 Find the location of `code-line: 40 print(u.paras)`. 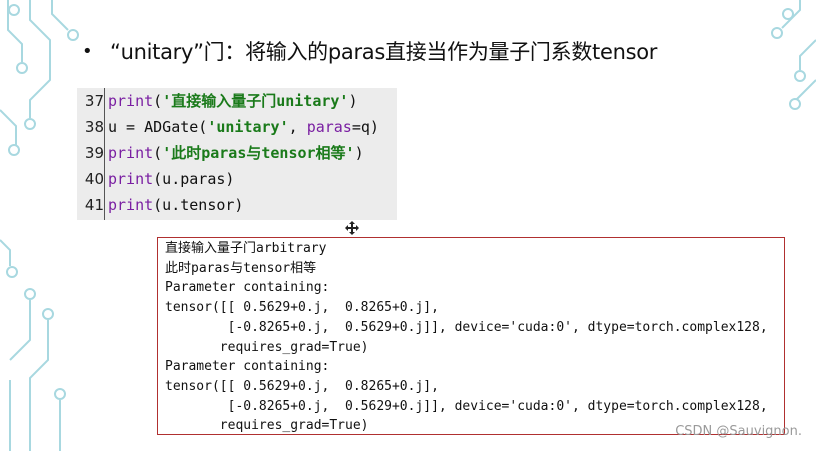

code-line: 40 print(u.paras) is located at coordinates (156, 179).